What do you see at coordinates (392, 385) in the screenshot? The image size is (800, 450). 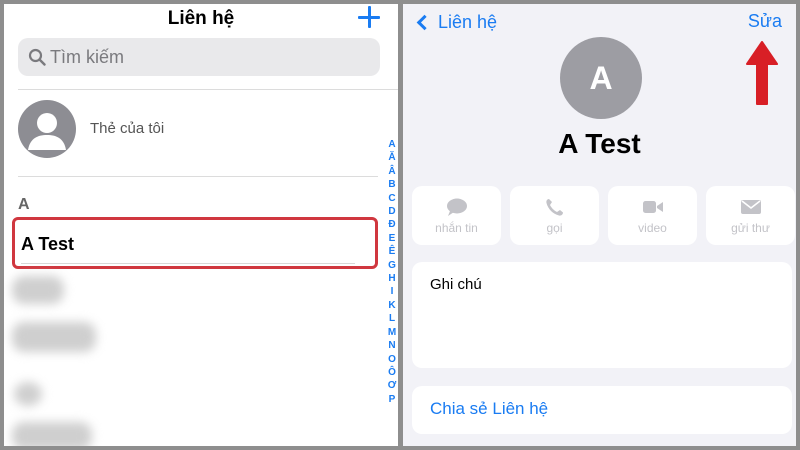 I see `index-letter: Ơ` at bounding box center [392, 385].